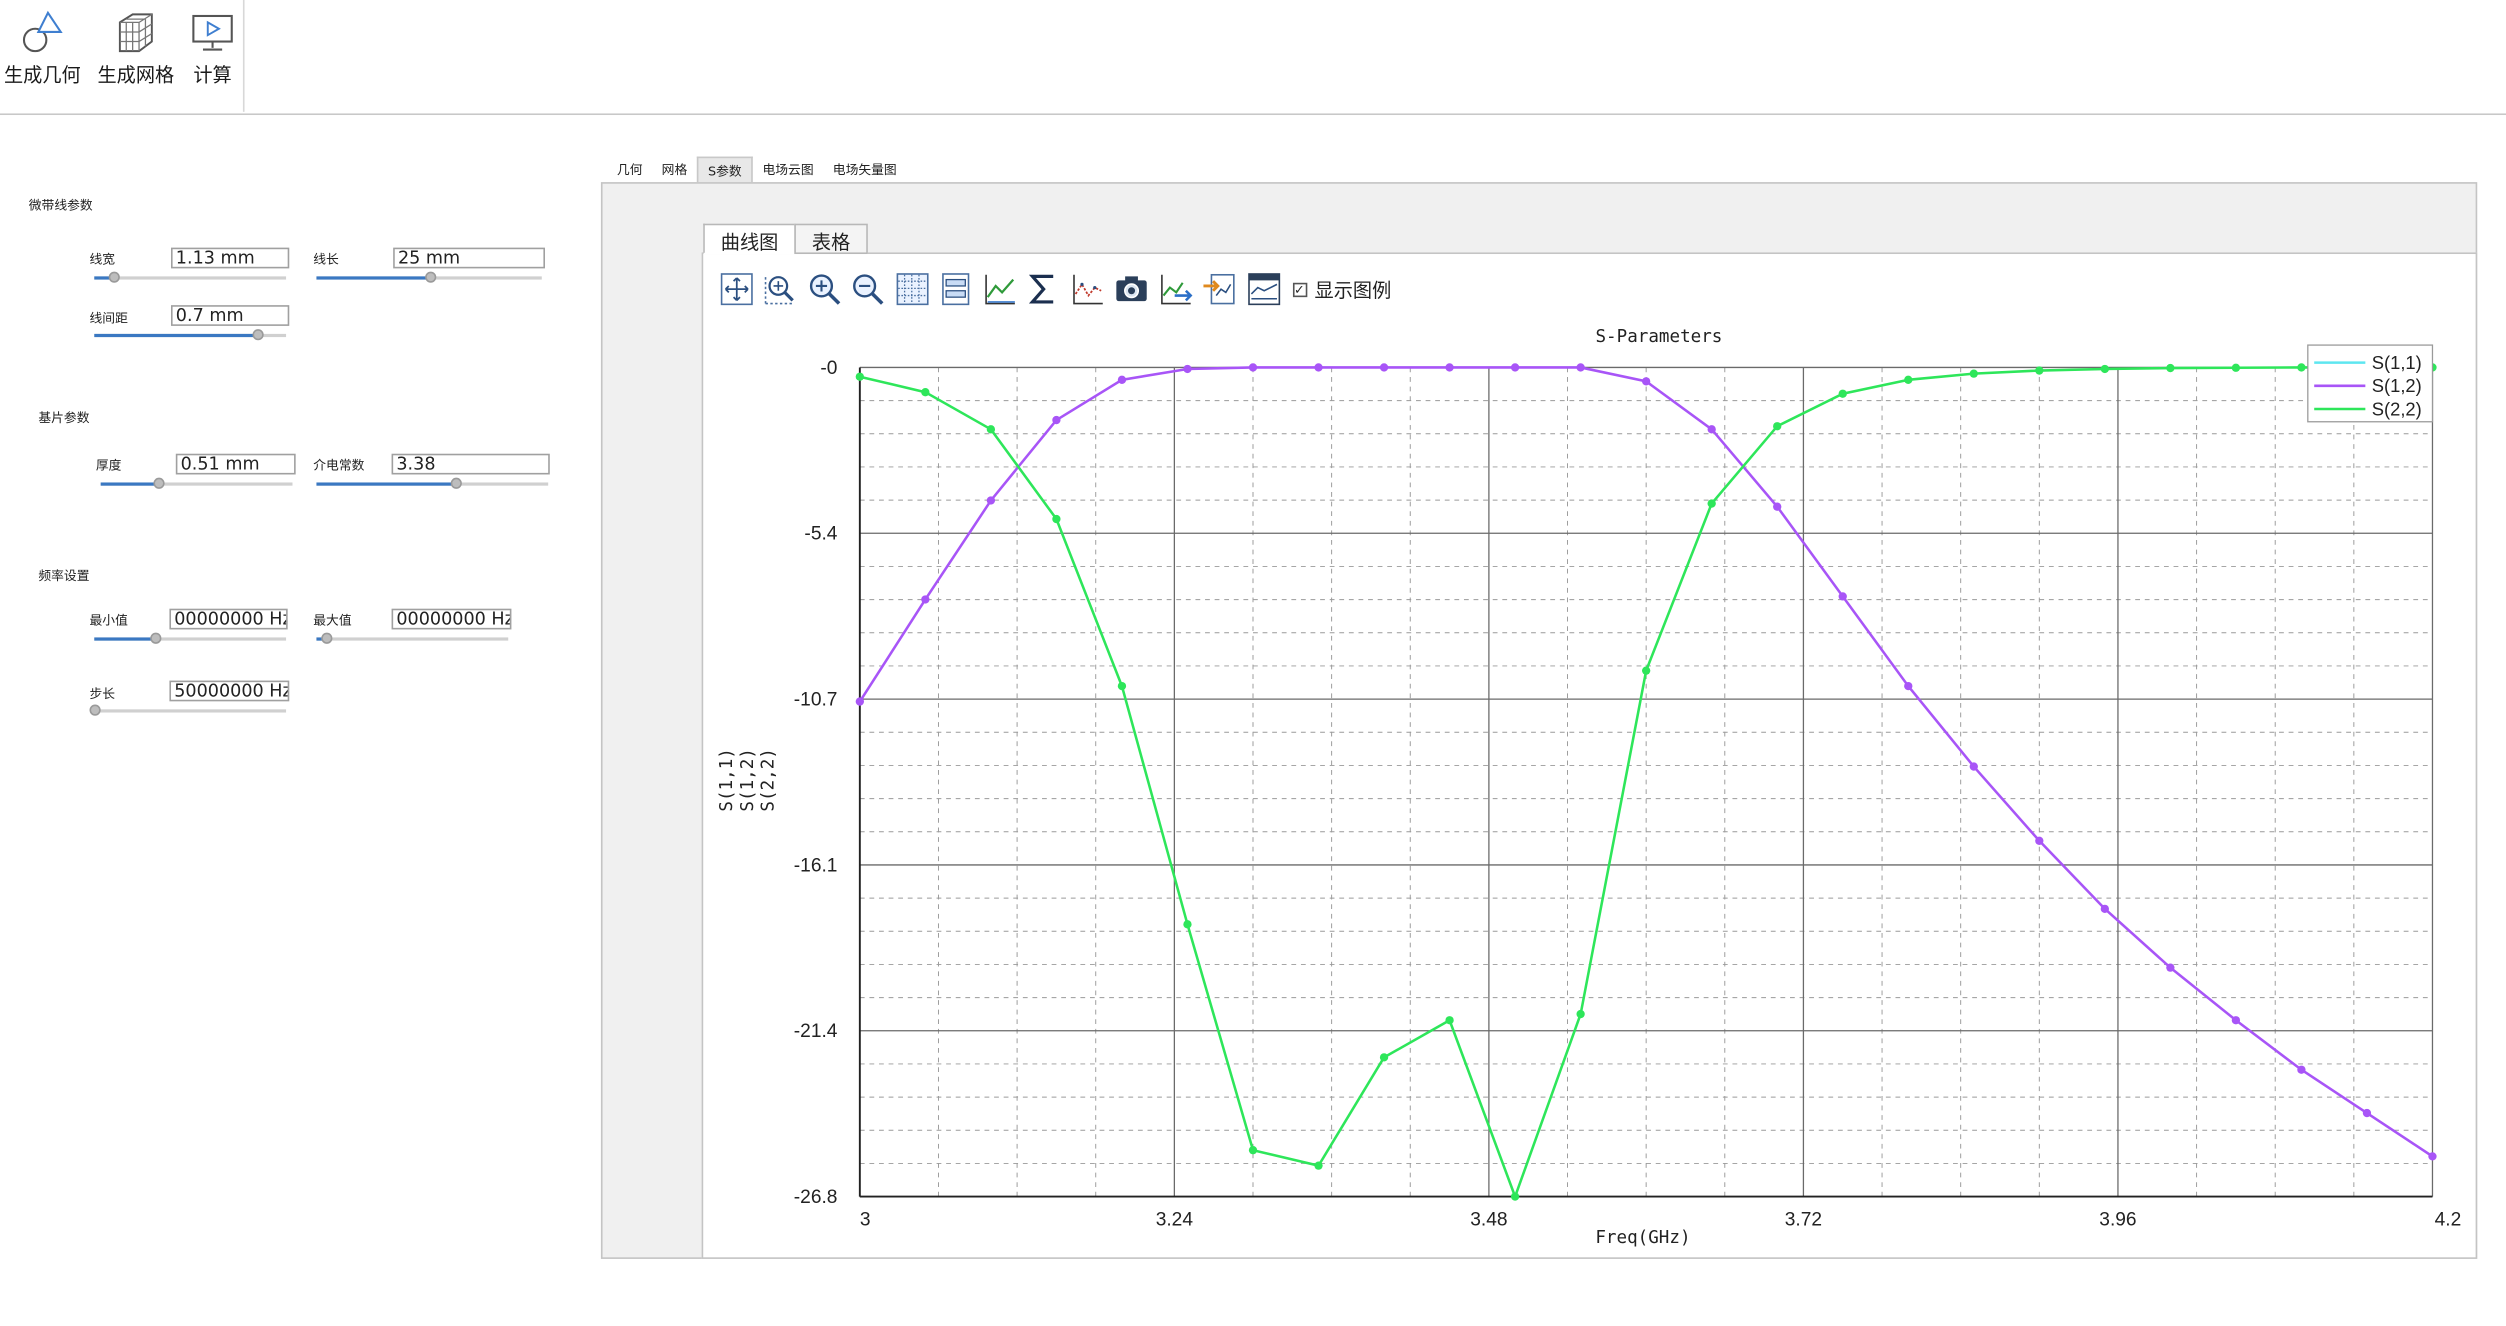 The width and height of the screenshot is (2506, 1326). I want to click on grid-icon, so click(911, 289).